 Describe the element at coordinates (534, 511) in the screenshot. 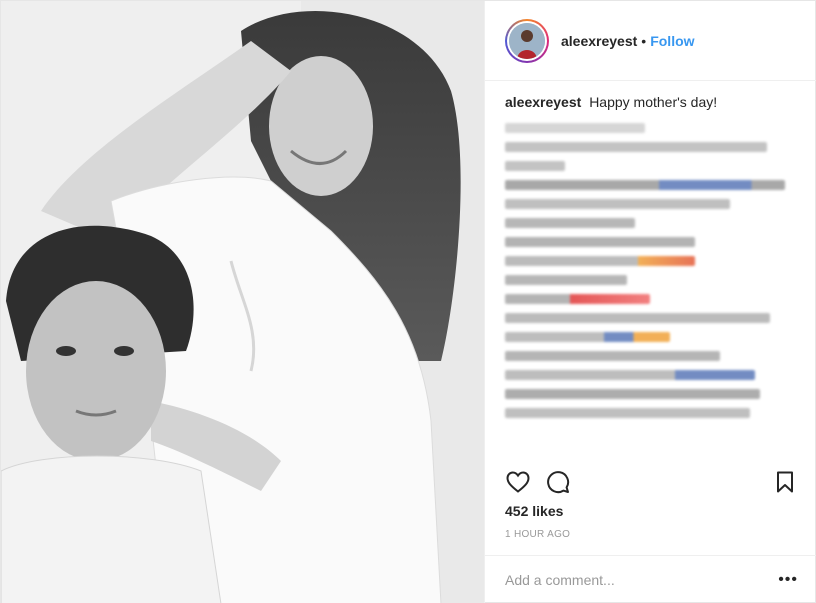

I see `likes-count: 452 likes` at that location.